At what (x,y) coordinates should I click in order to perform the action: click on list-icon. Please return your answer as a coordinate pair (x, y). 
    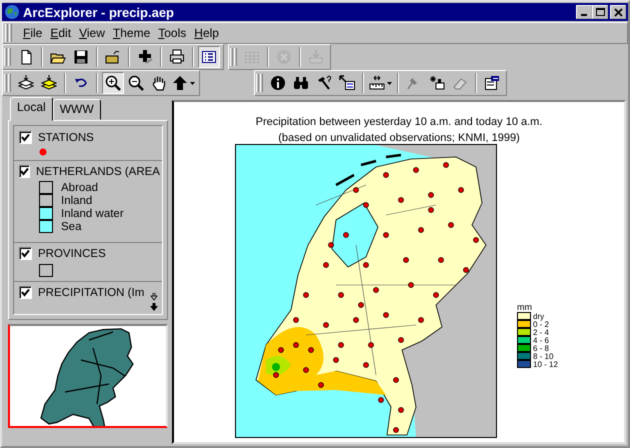
    Looking at the image, I should click on (209, 57).